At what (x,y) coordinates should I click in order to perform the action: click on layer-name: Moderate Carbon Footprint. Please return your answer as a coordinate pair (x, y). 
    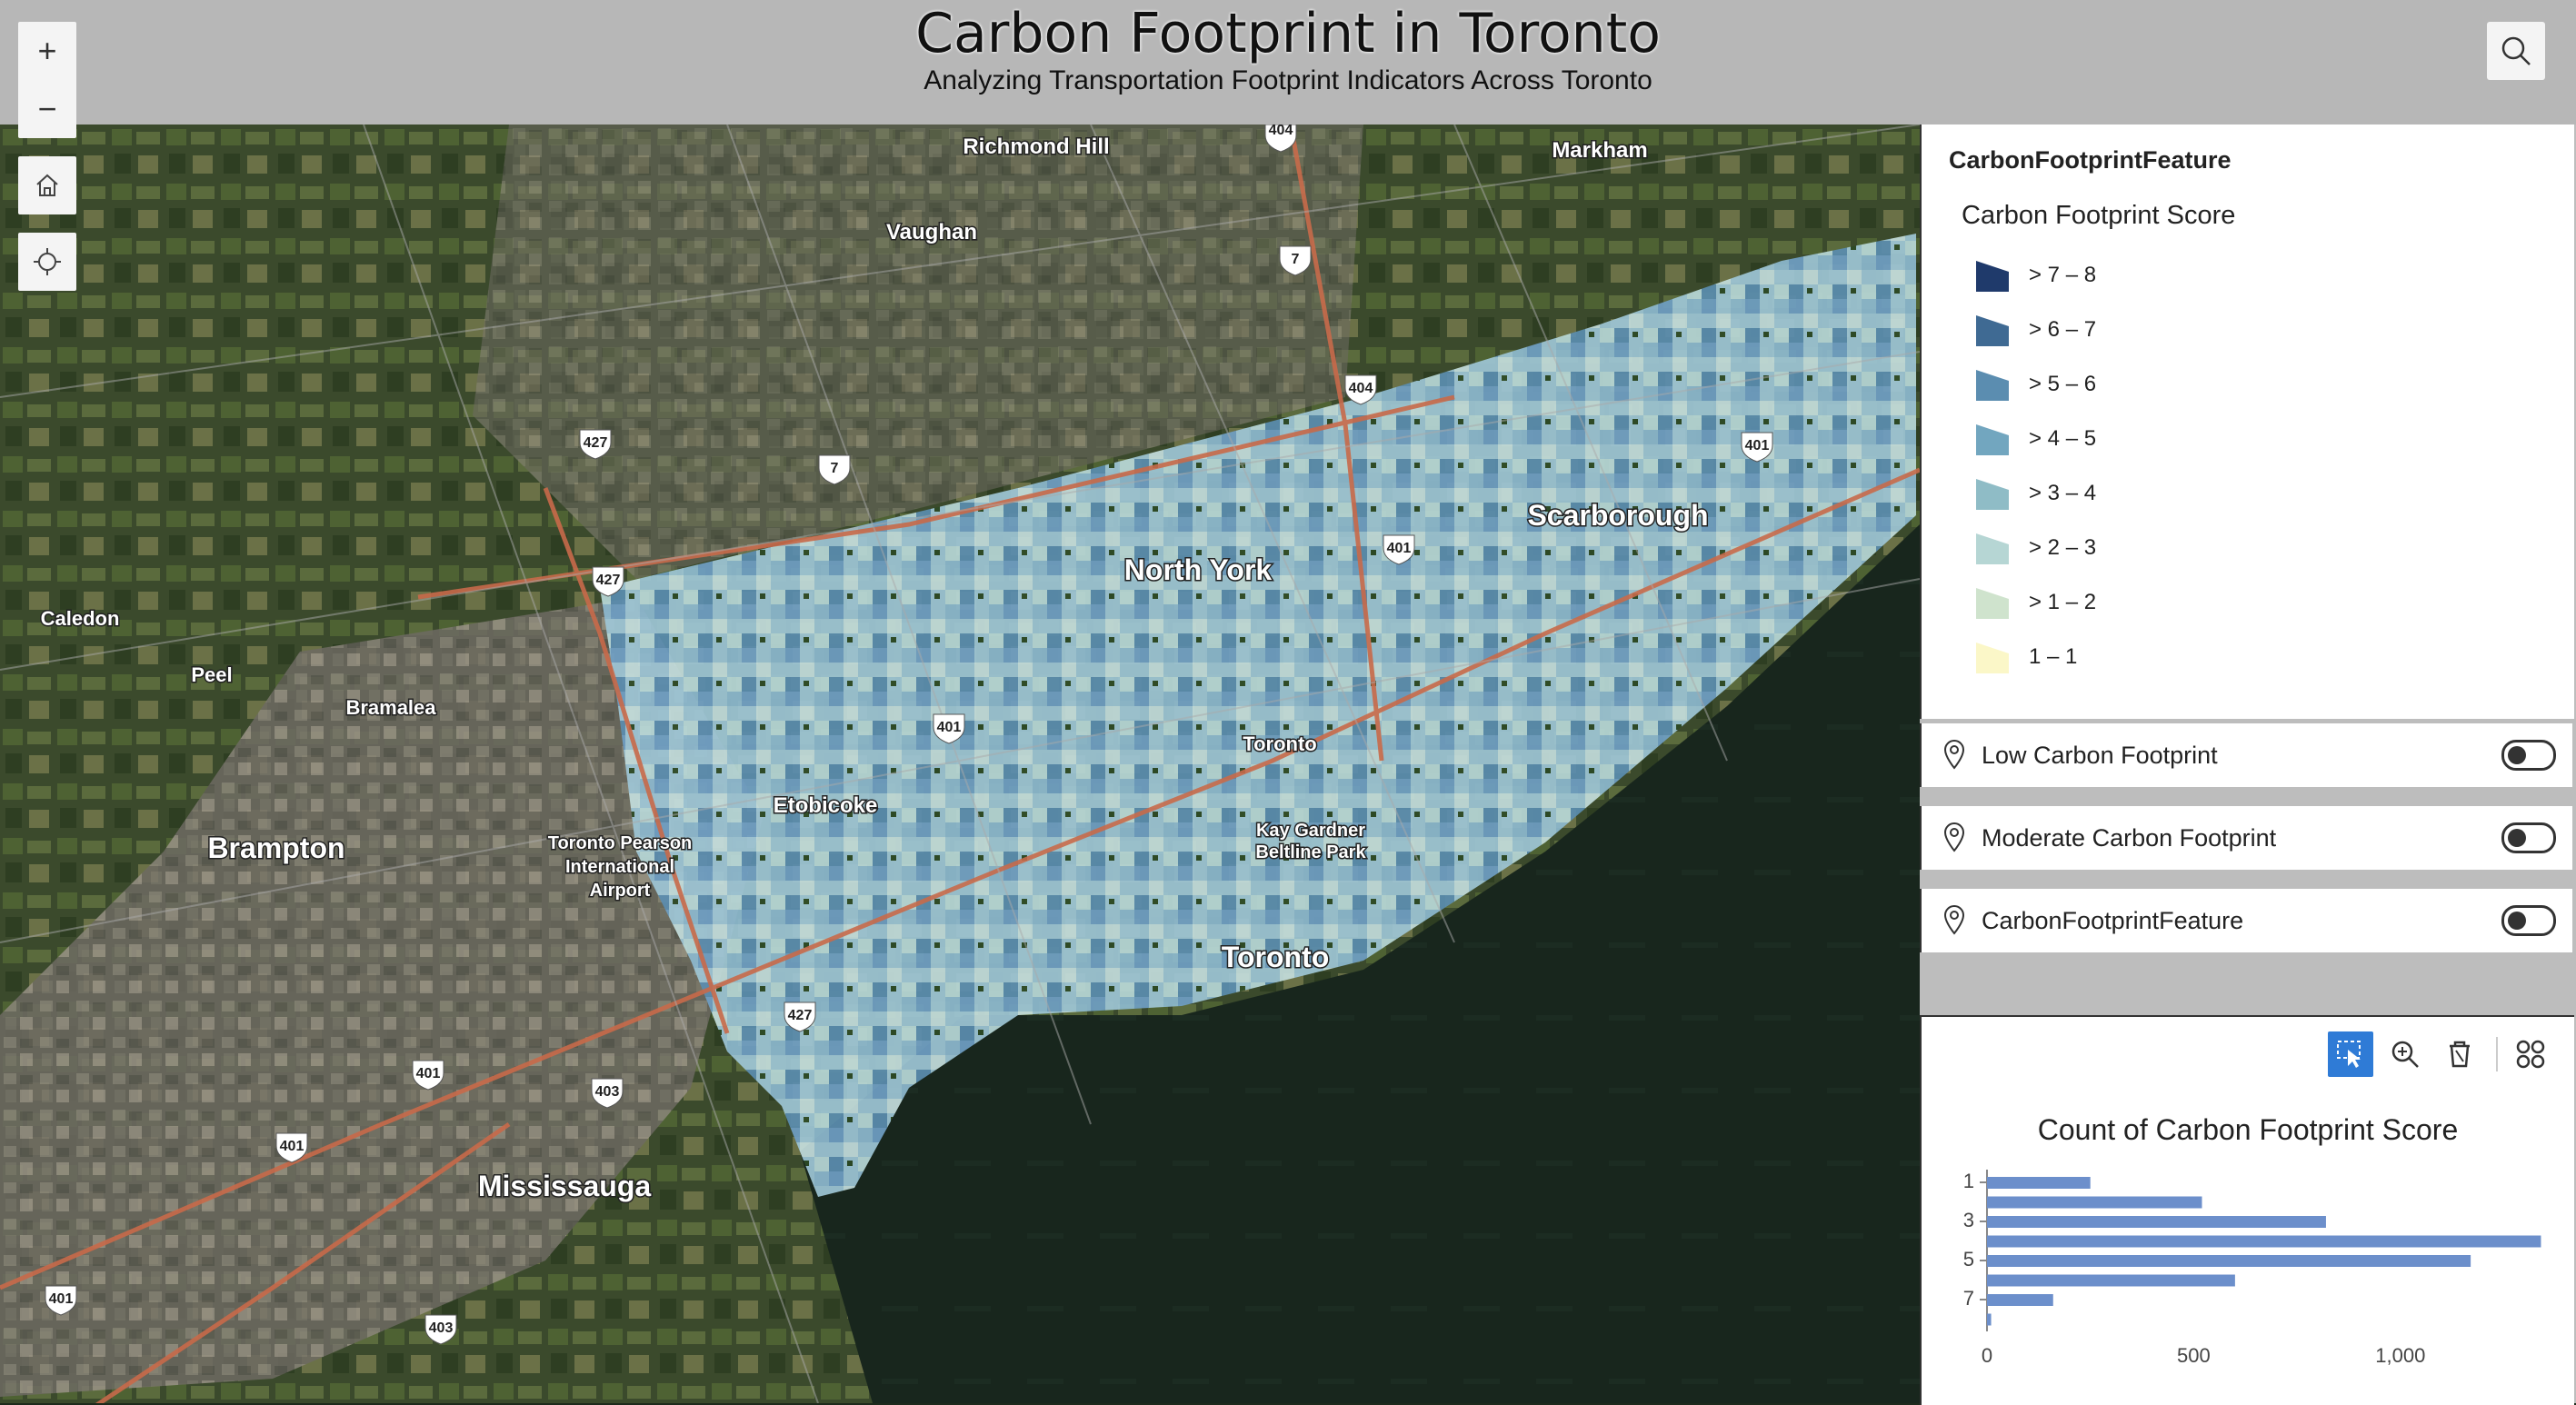
    Looking at the image, I should click on (2129, 837).